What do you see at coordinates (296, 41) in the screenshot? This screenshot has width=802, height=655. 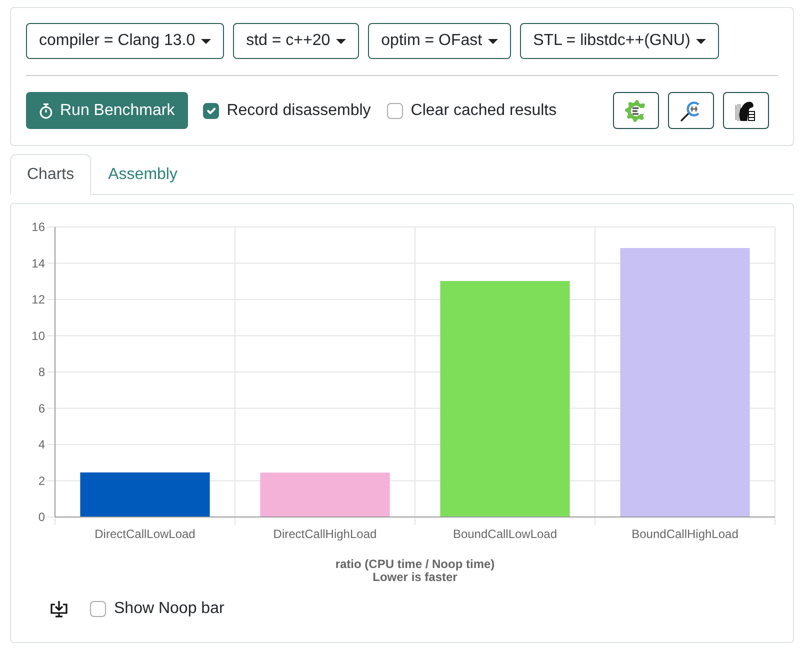 I see `dropdown-button: std = c++20` at bounding box center [296, 41].